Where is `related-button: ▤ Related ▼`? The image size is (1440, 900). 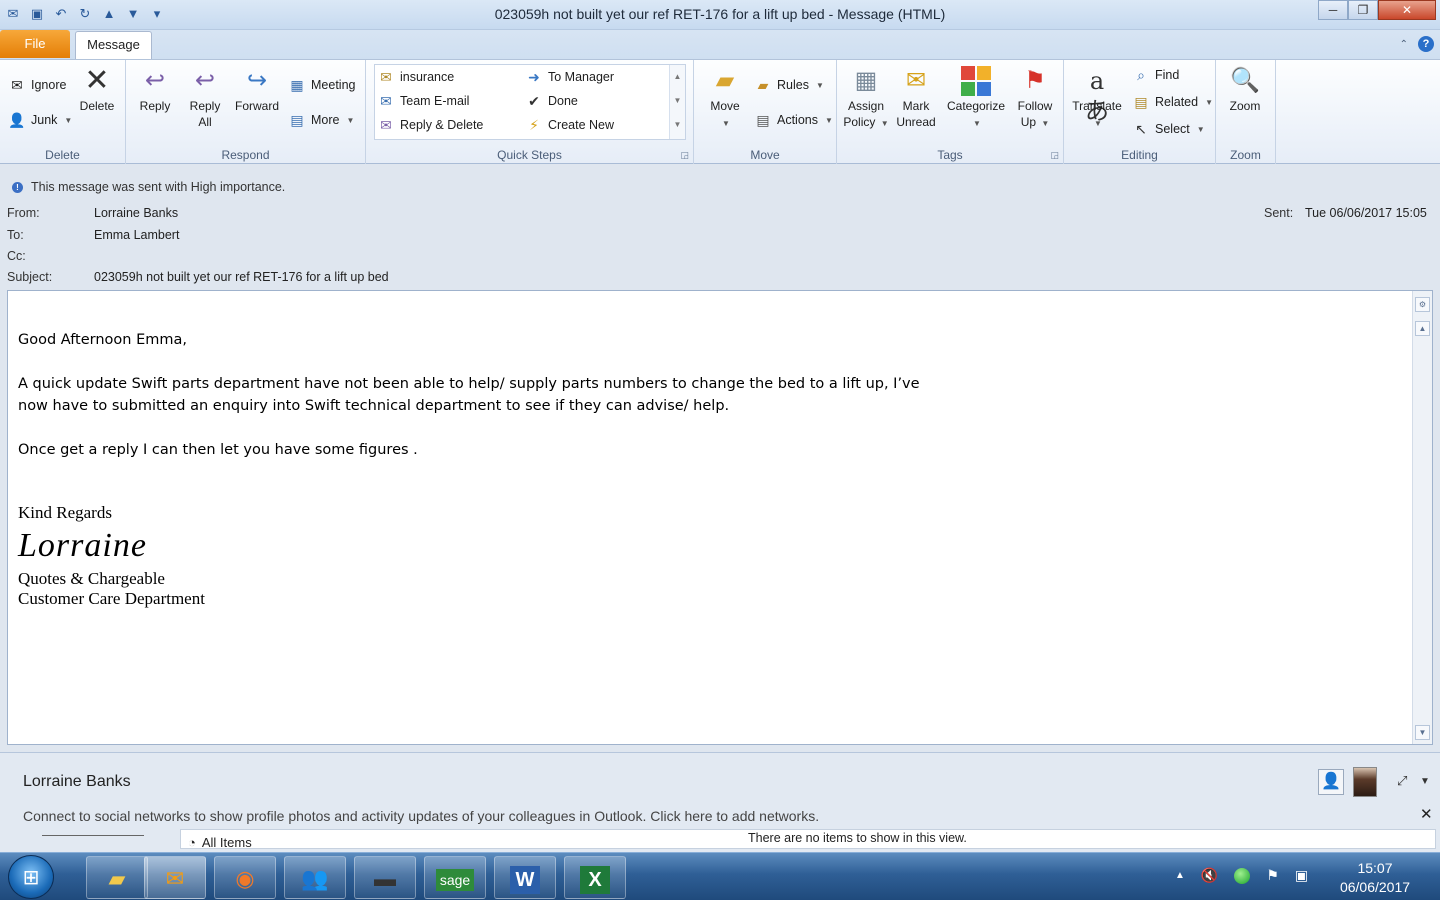 related-button: ▤ Related ▼ is located at coordinates (1172, 102).